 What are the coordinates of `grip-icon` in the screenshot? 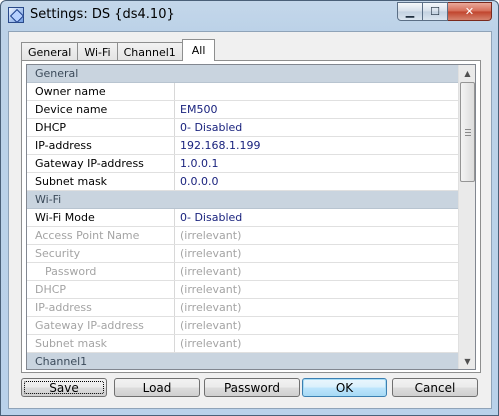 It's located at (467, 132).